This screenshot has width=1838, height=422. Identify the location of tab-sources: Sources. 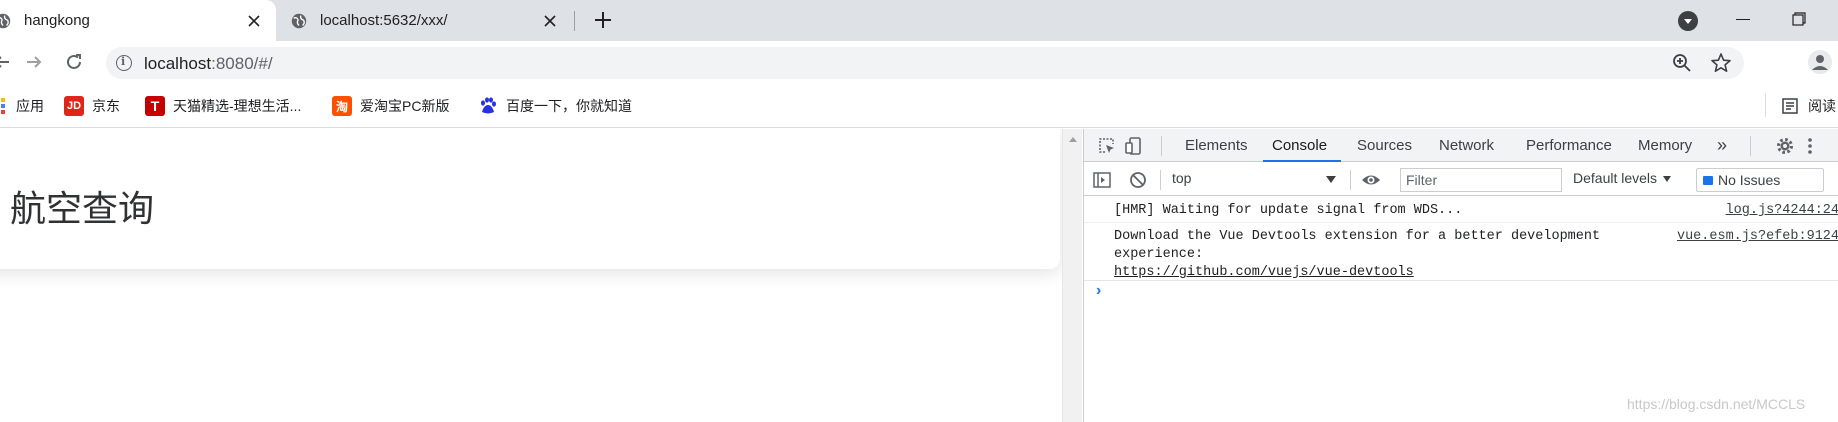
(1384, 145).